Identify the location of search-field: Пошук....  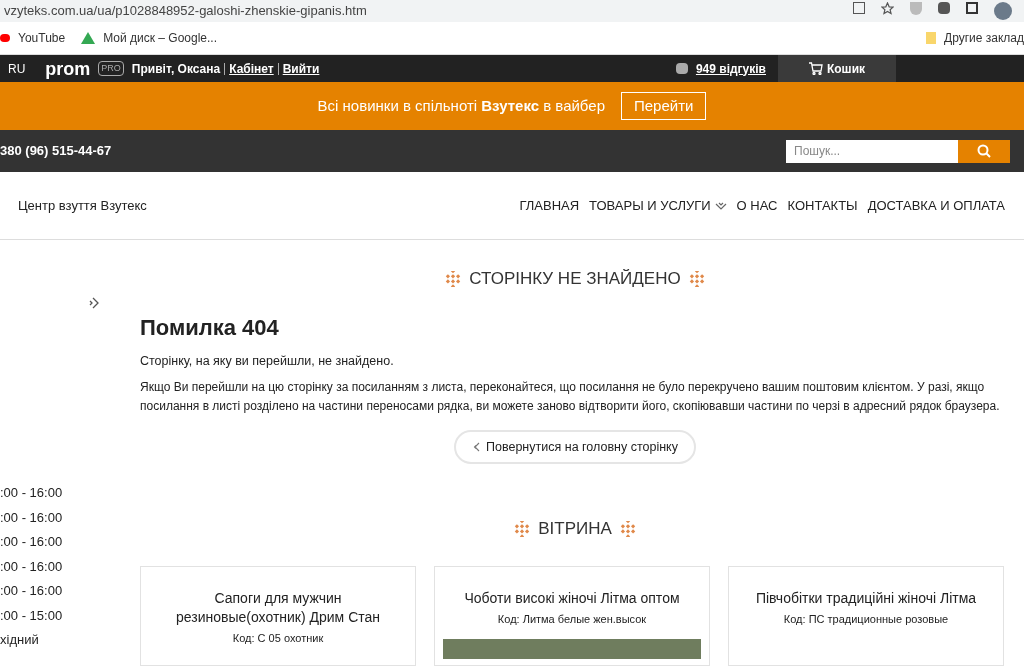
(872, 151).